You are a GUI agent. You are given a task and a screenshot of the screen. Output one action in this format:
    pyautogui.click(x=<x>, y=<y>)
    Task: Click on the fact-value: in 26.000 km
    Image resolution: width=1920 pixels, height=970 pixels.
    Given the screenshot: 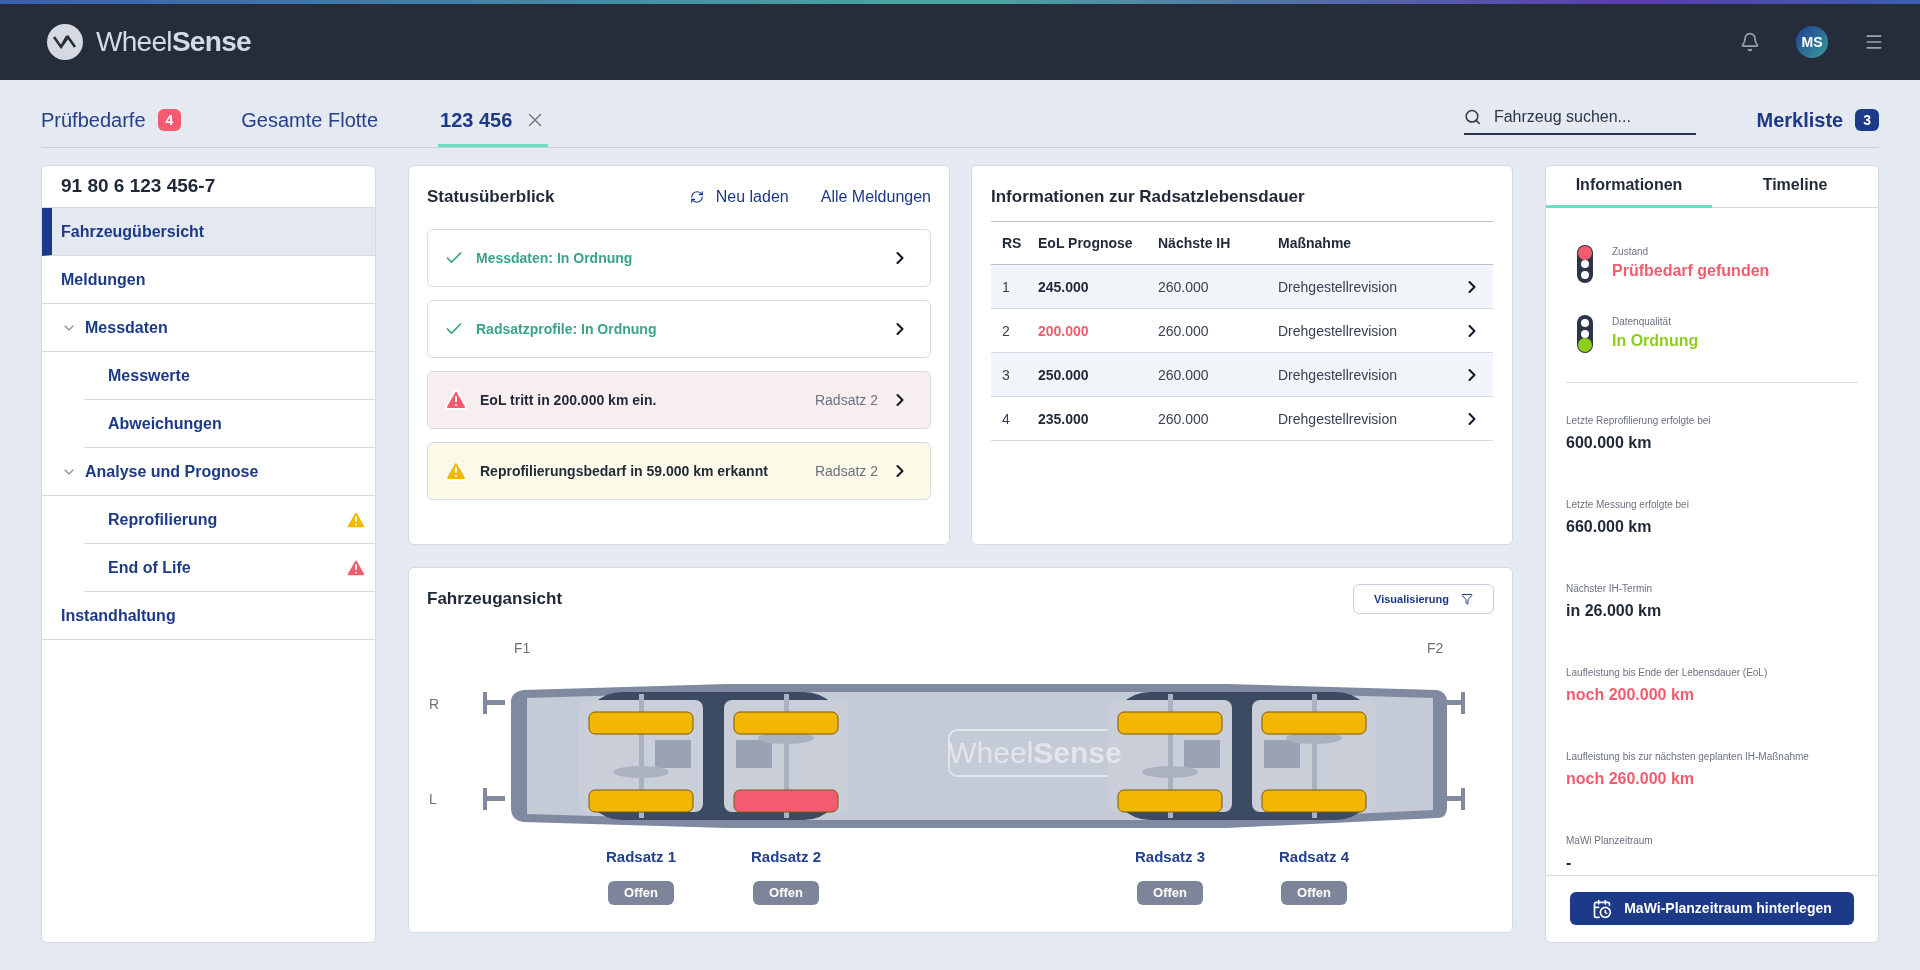 What is the action you would take?
    pyautogui.click(x=1614, y=610)
    